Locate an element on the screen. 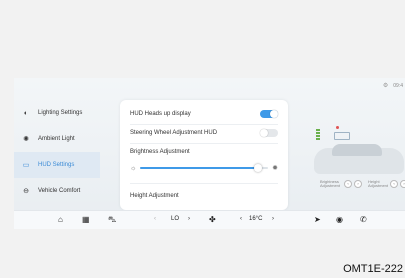  car-icon: ⛍ is located at coordinates (112, 220).